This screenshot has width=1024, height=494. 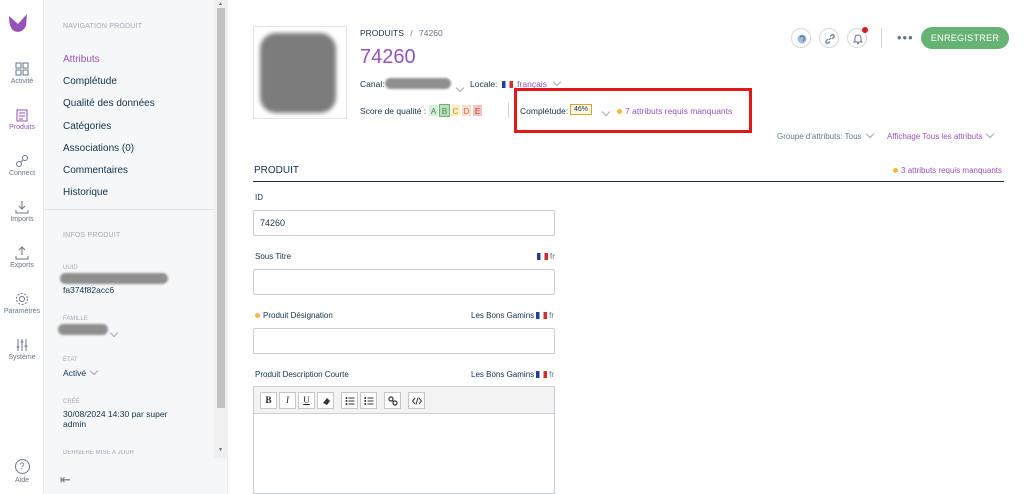 I want to click on eraser-button, so click(x=325, y=400).